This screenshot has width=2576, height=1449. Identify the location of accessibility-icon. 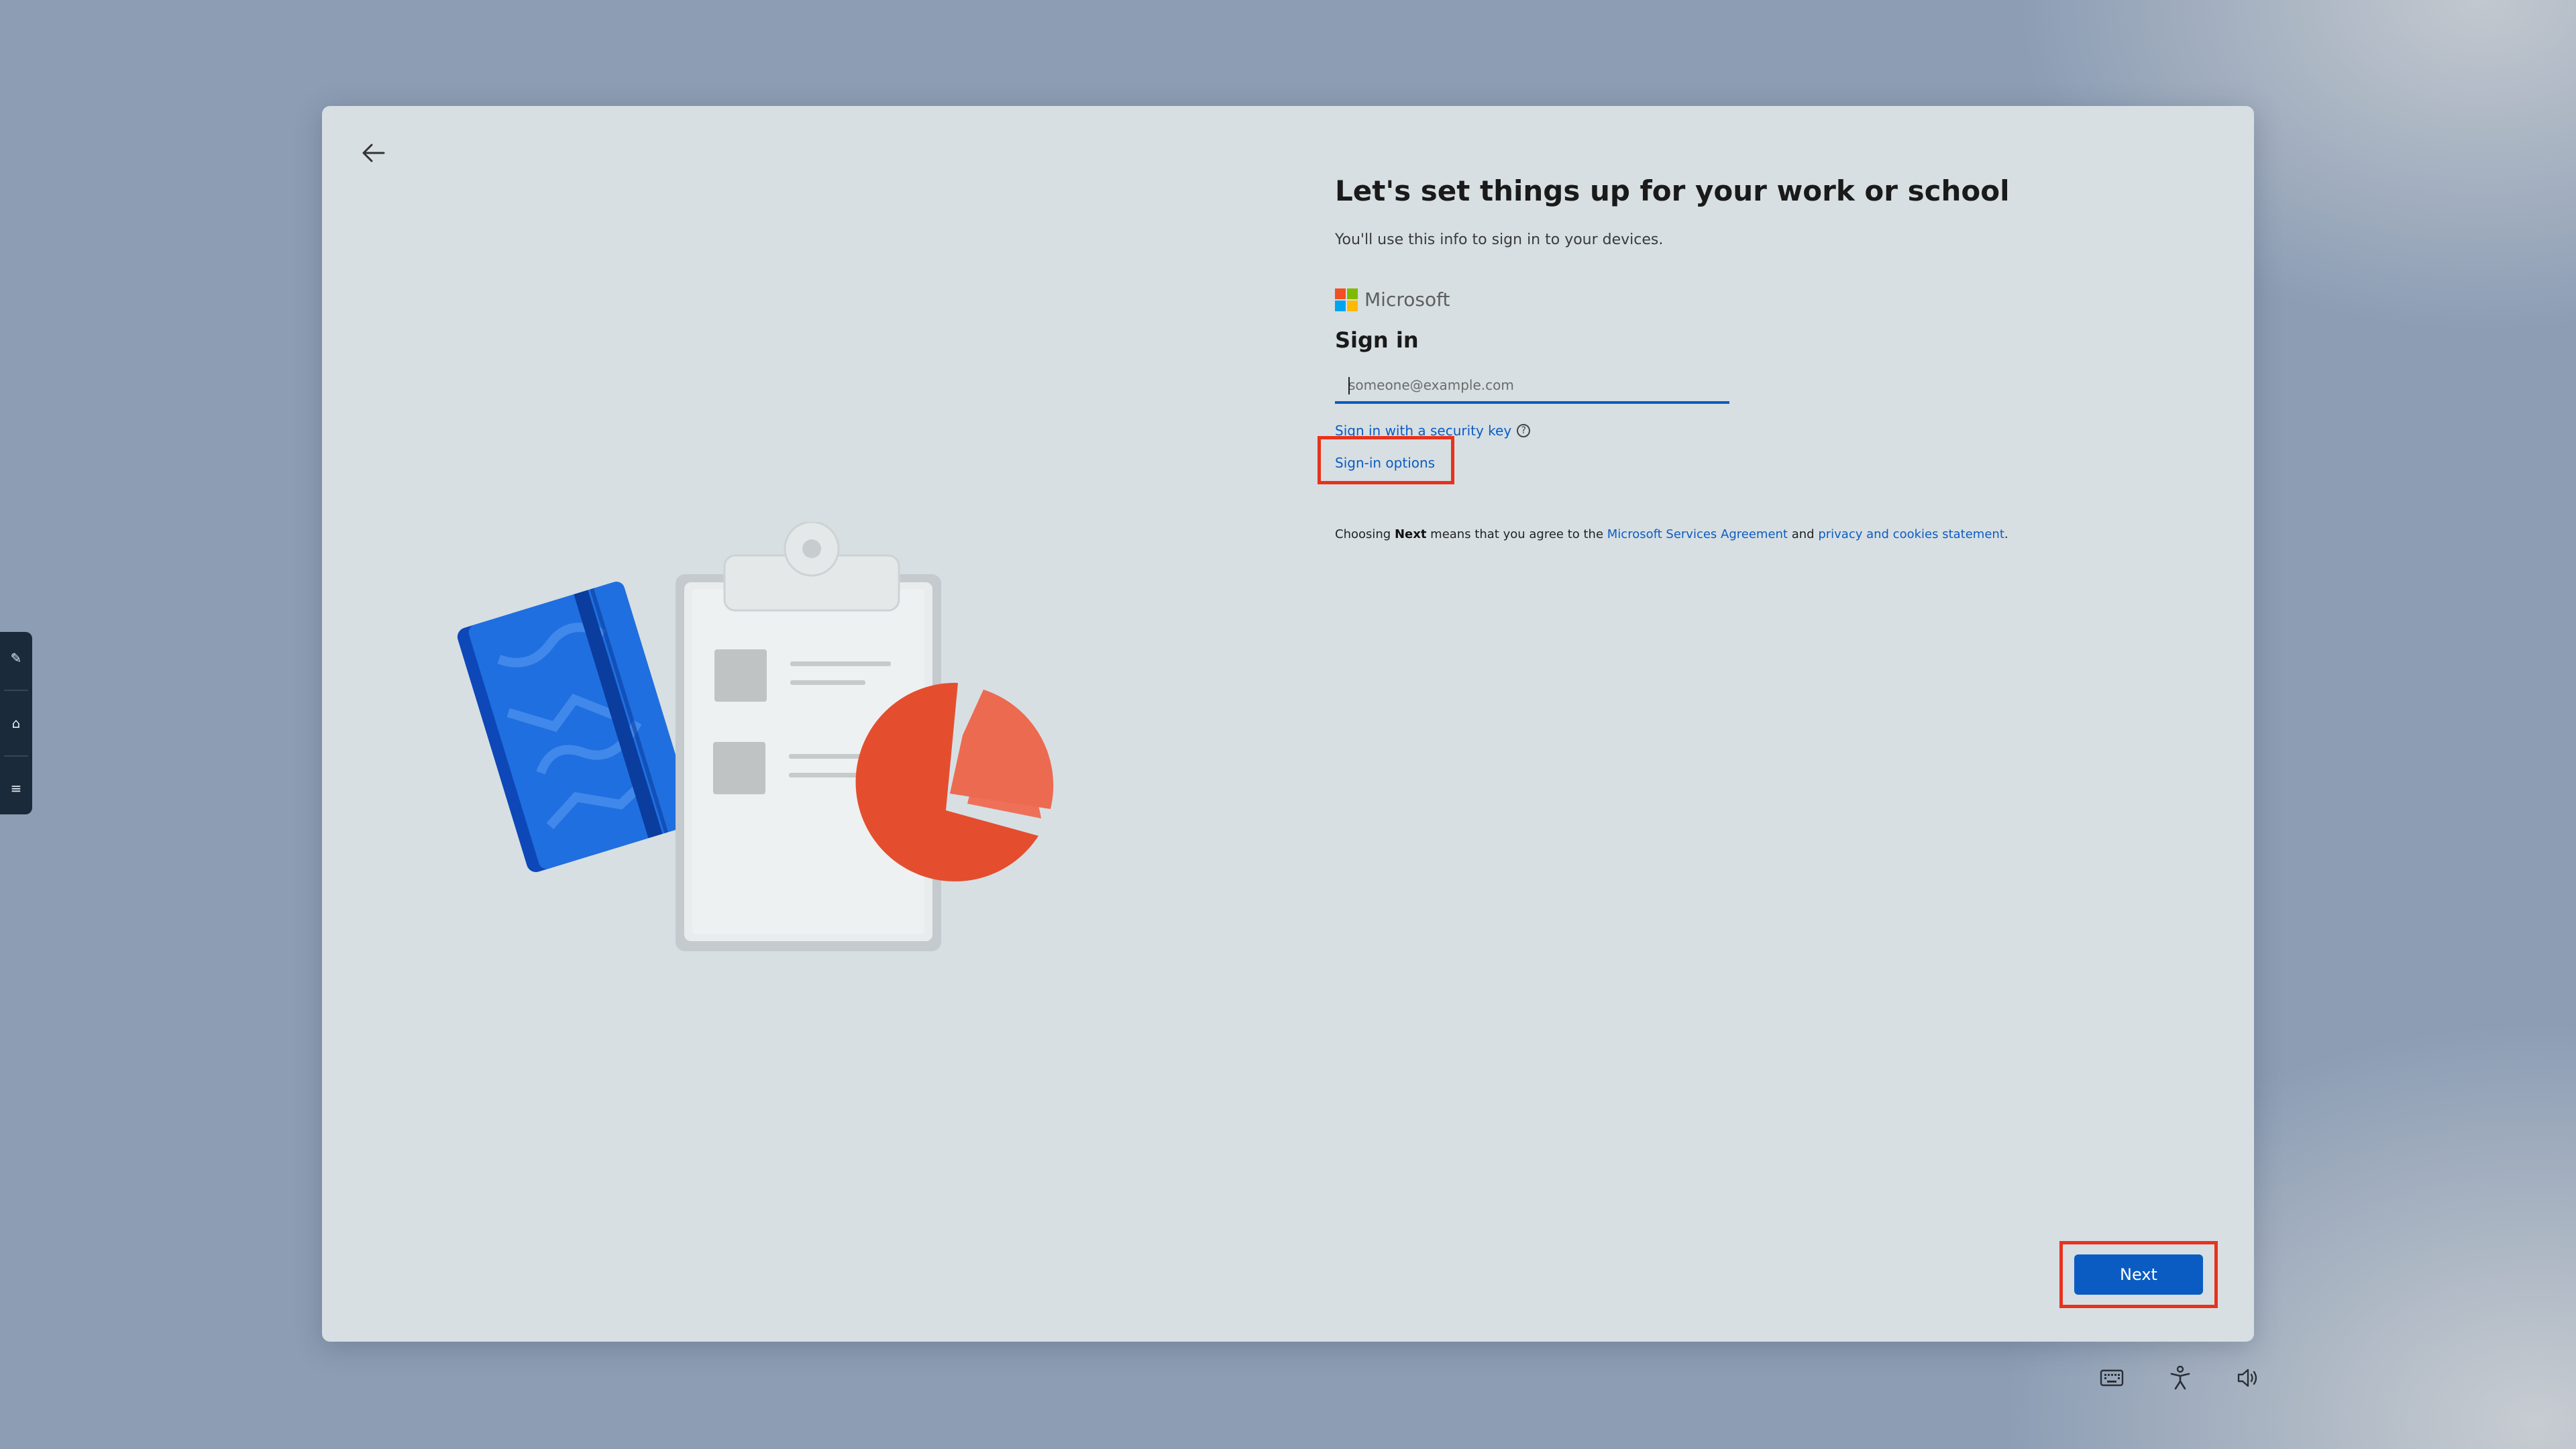
(2180, 1378).